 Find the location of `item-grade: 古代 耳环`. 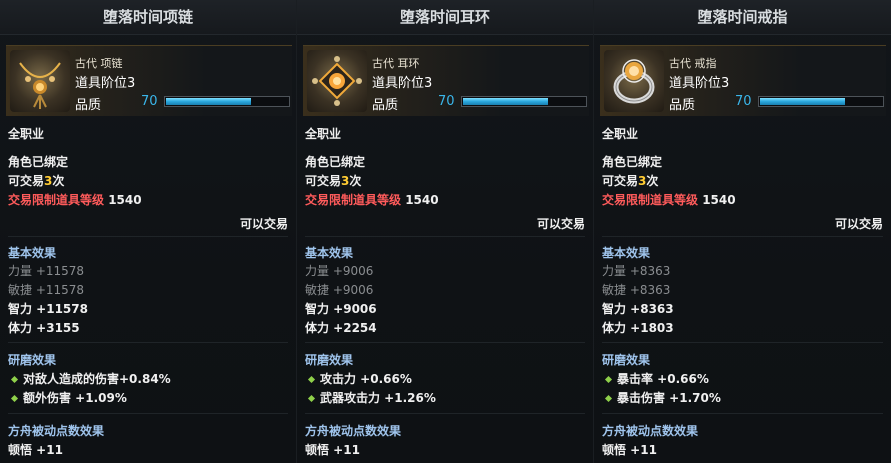

item-grade: 古代 耳环 is located at coordinates (396, 63).